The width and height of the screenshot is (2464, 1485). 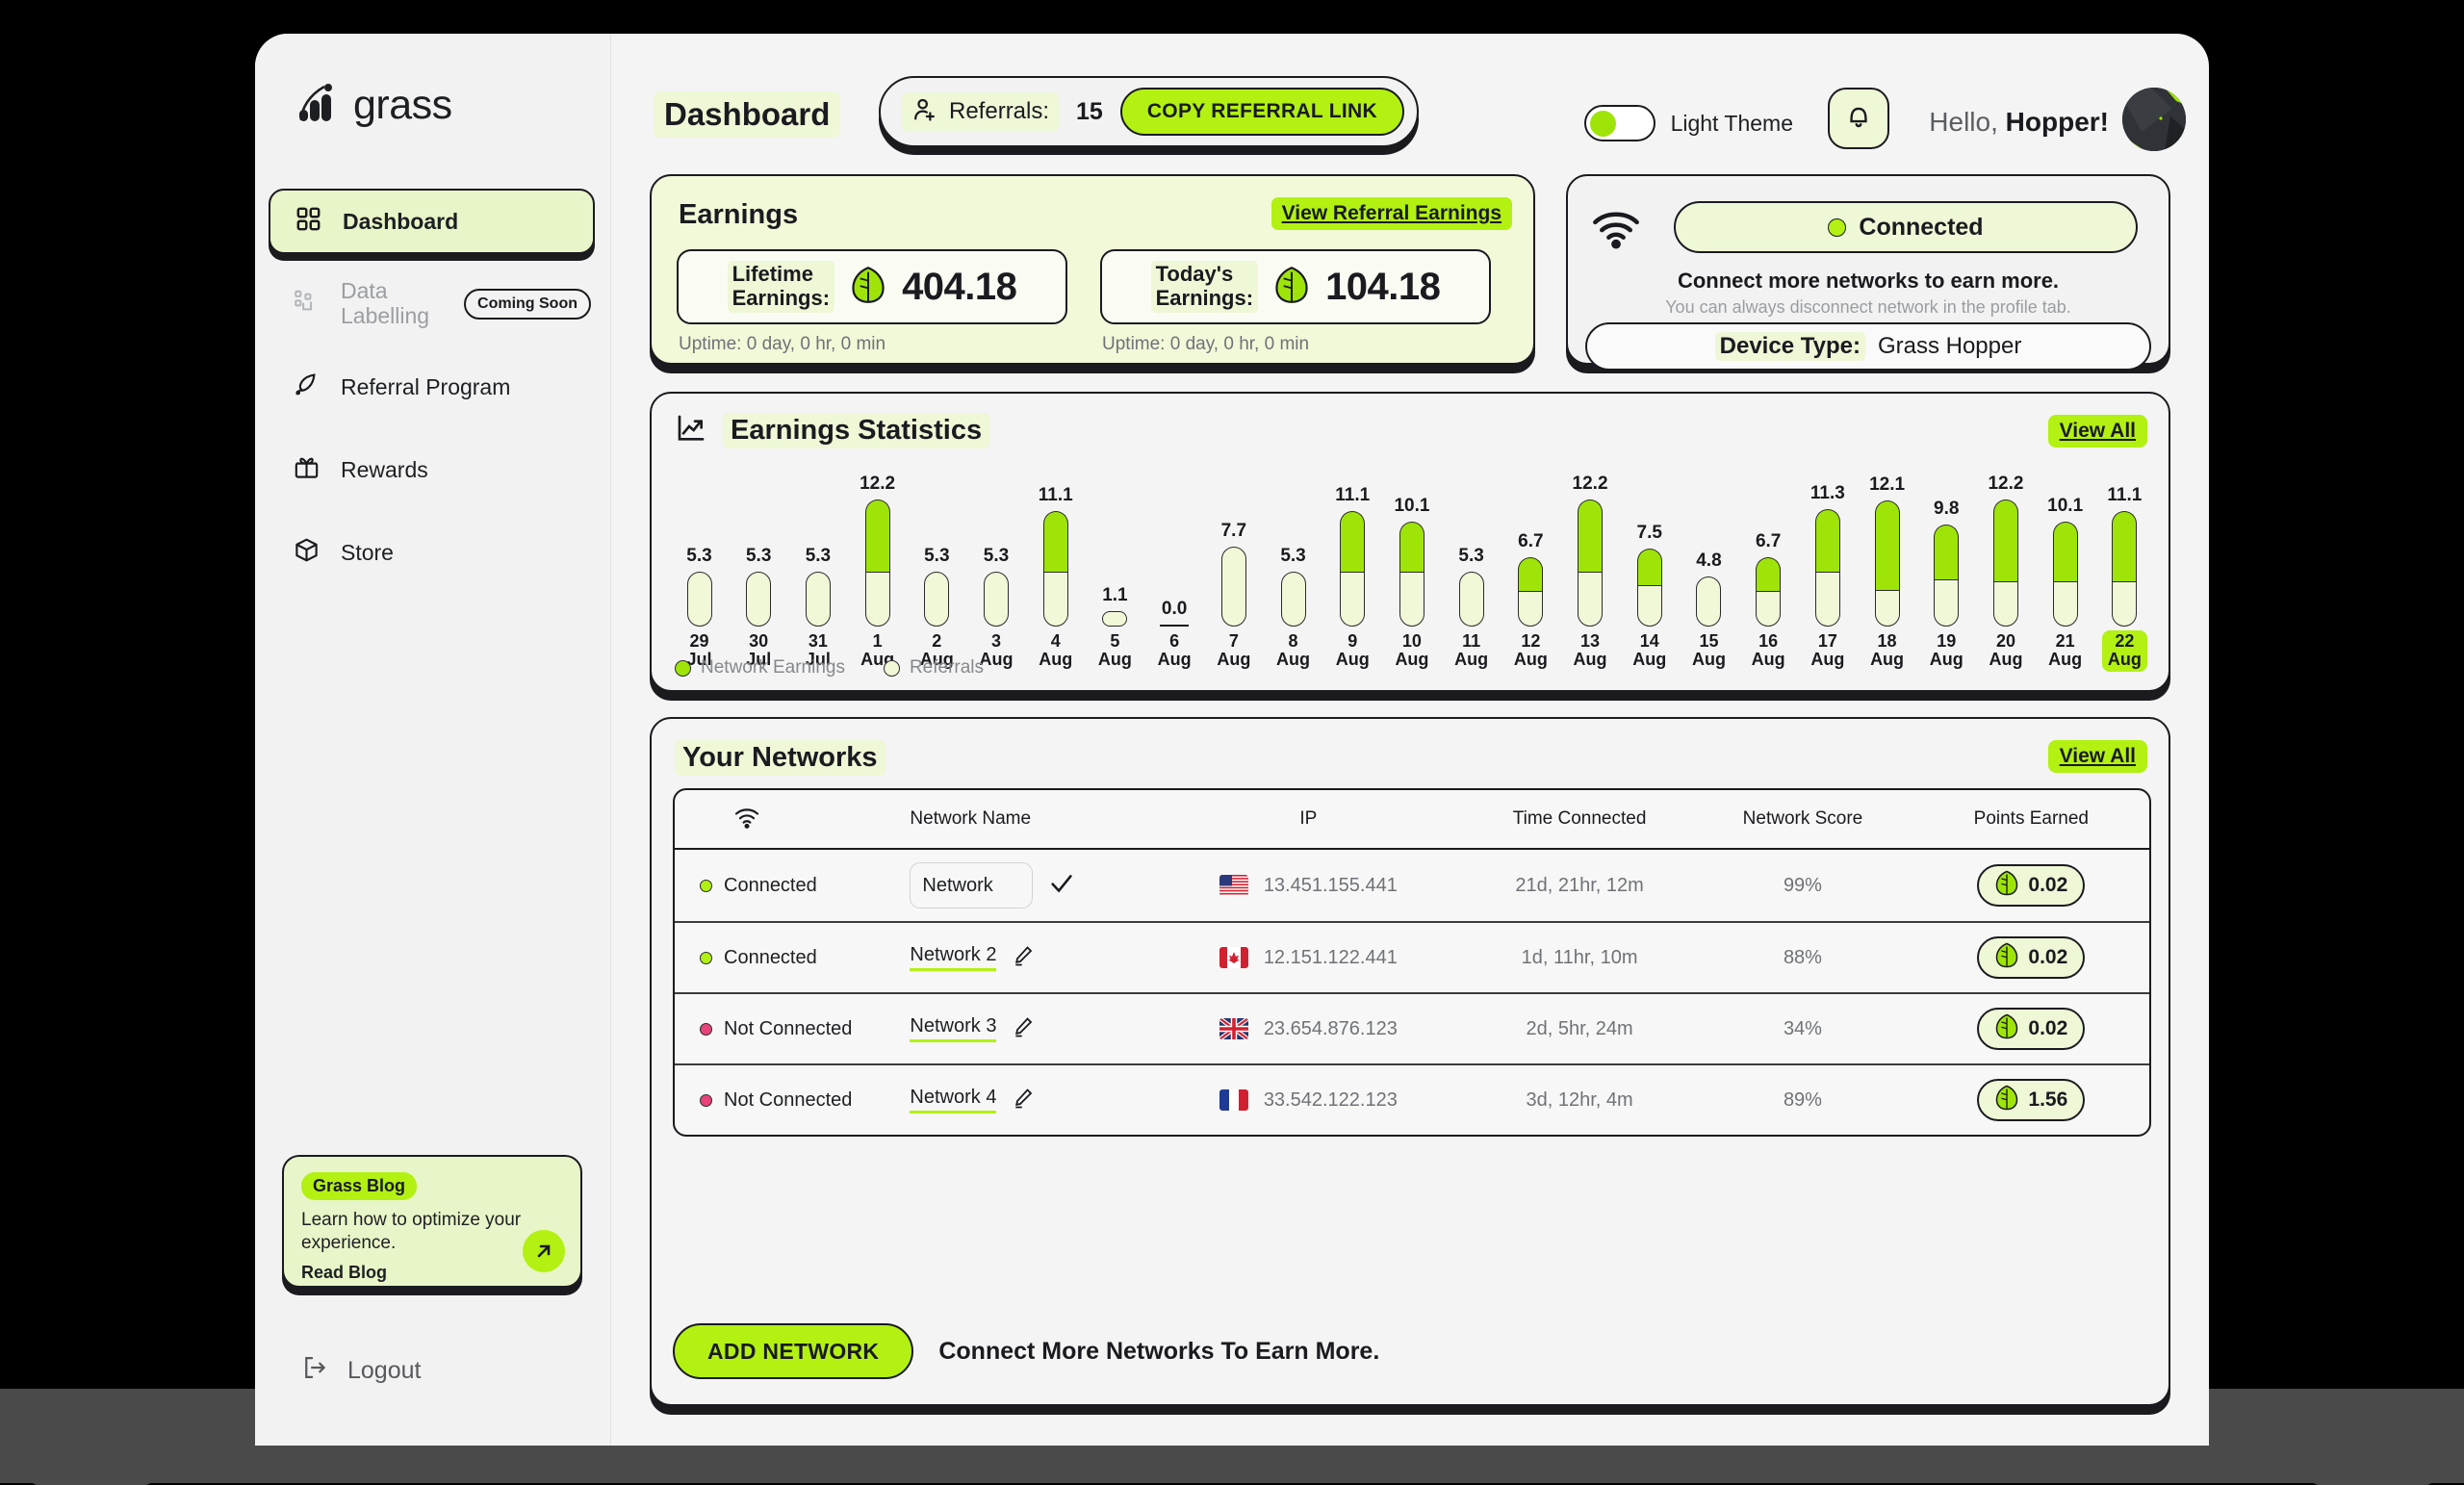 What do you see at coordinates (793, 1351) in the screenshot?
I see `add-network-button: ADD NETWORK` at bounding box center [793, 1351].